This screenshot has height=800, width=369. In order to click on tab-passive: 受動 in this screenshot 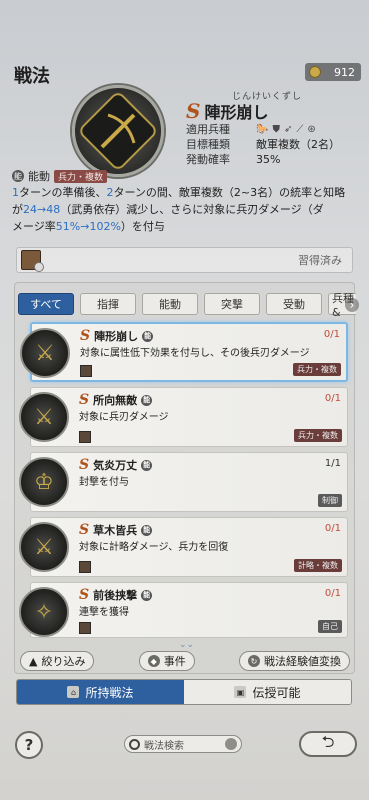, I will do `click(294, 304)`.